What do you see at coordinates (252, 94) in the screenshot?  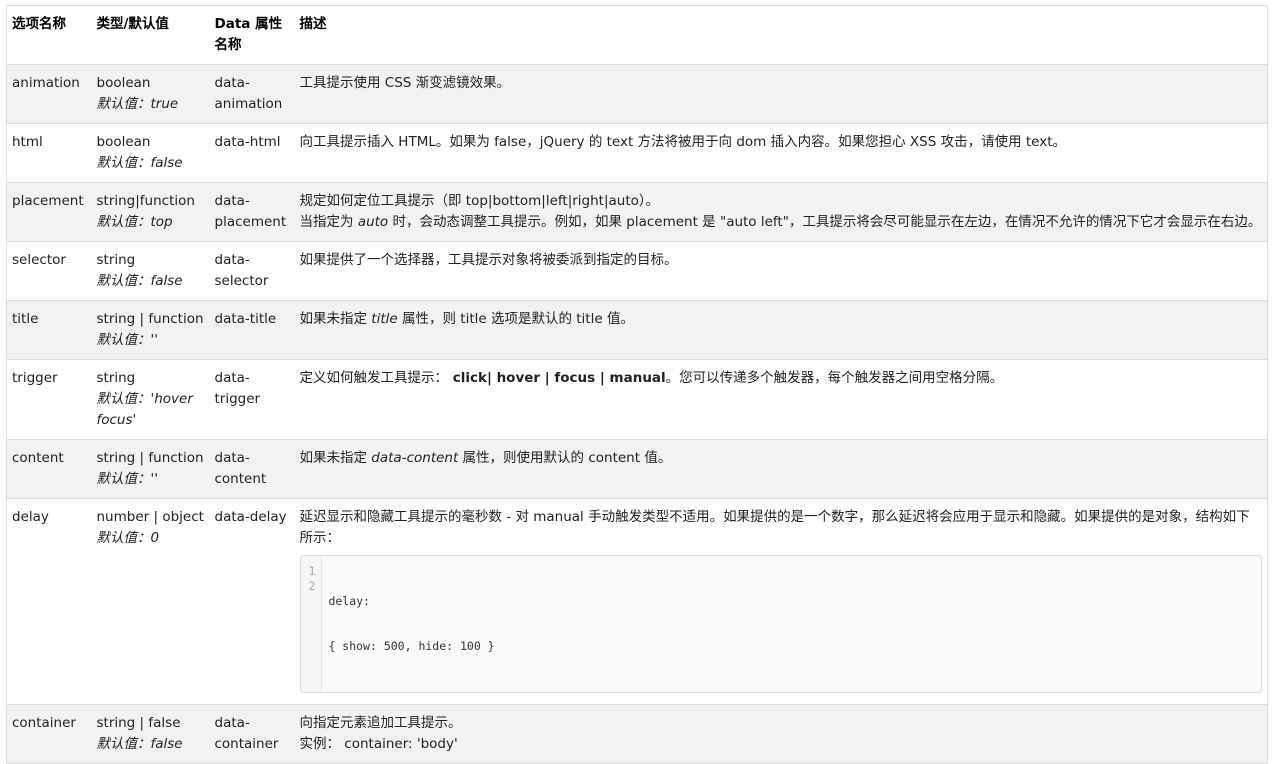 I see `option-data-attribute: data-animation` at bounding box center [252, 94].